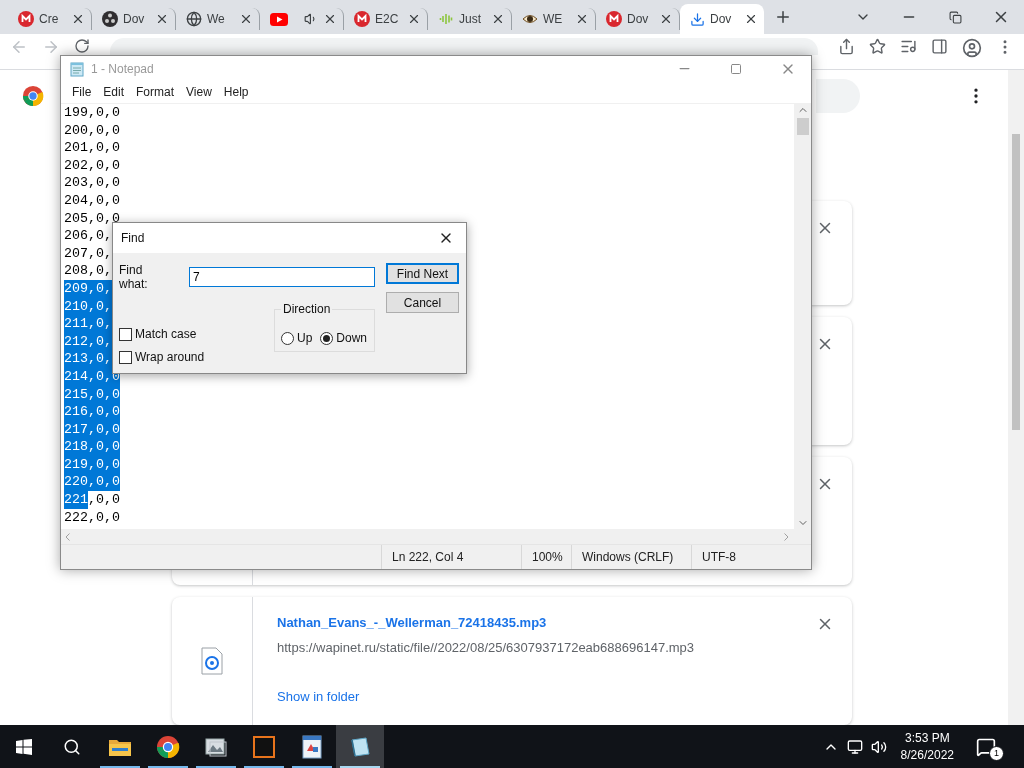  Describe the element at coordinates (927, 738) in the screenshot. I see `time-text: 3:53 PM` at that location.